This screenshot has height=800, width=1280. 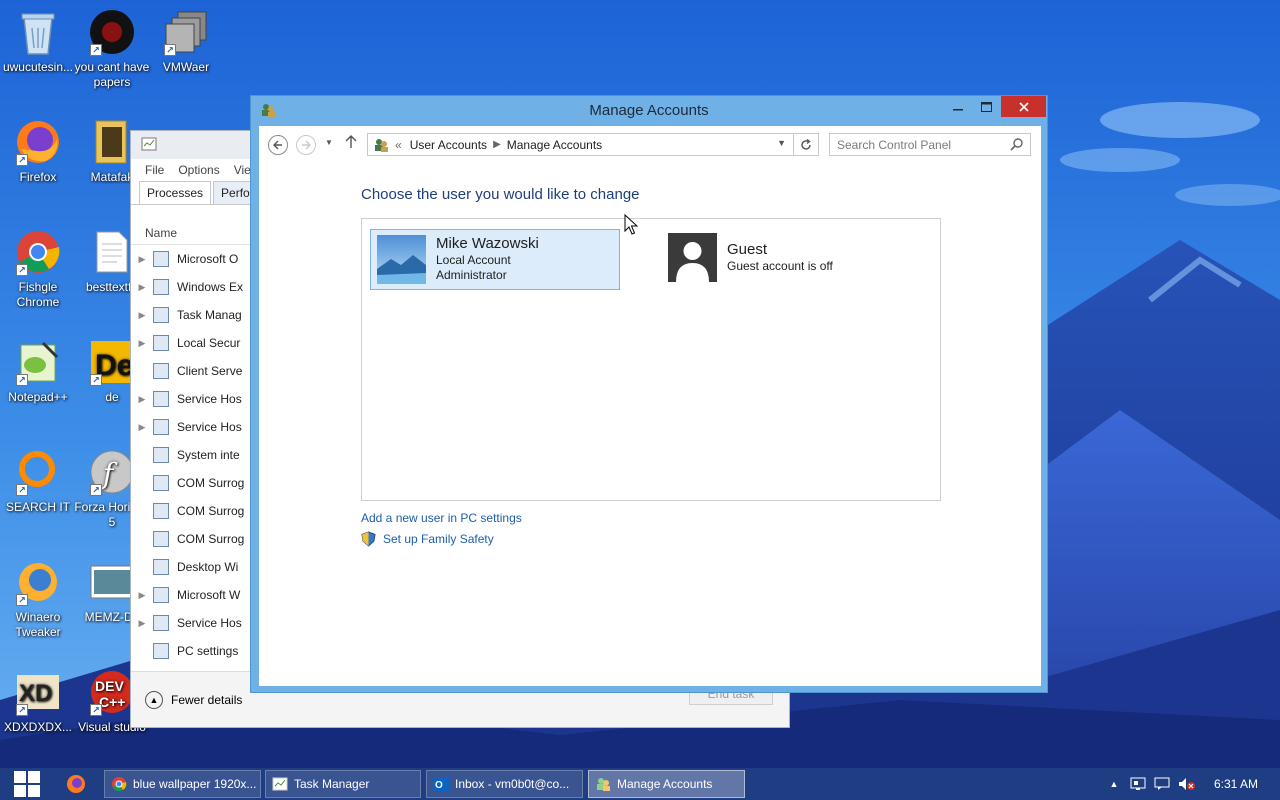 I want to click on back-button, so click(x=278, y=145).